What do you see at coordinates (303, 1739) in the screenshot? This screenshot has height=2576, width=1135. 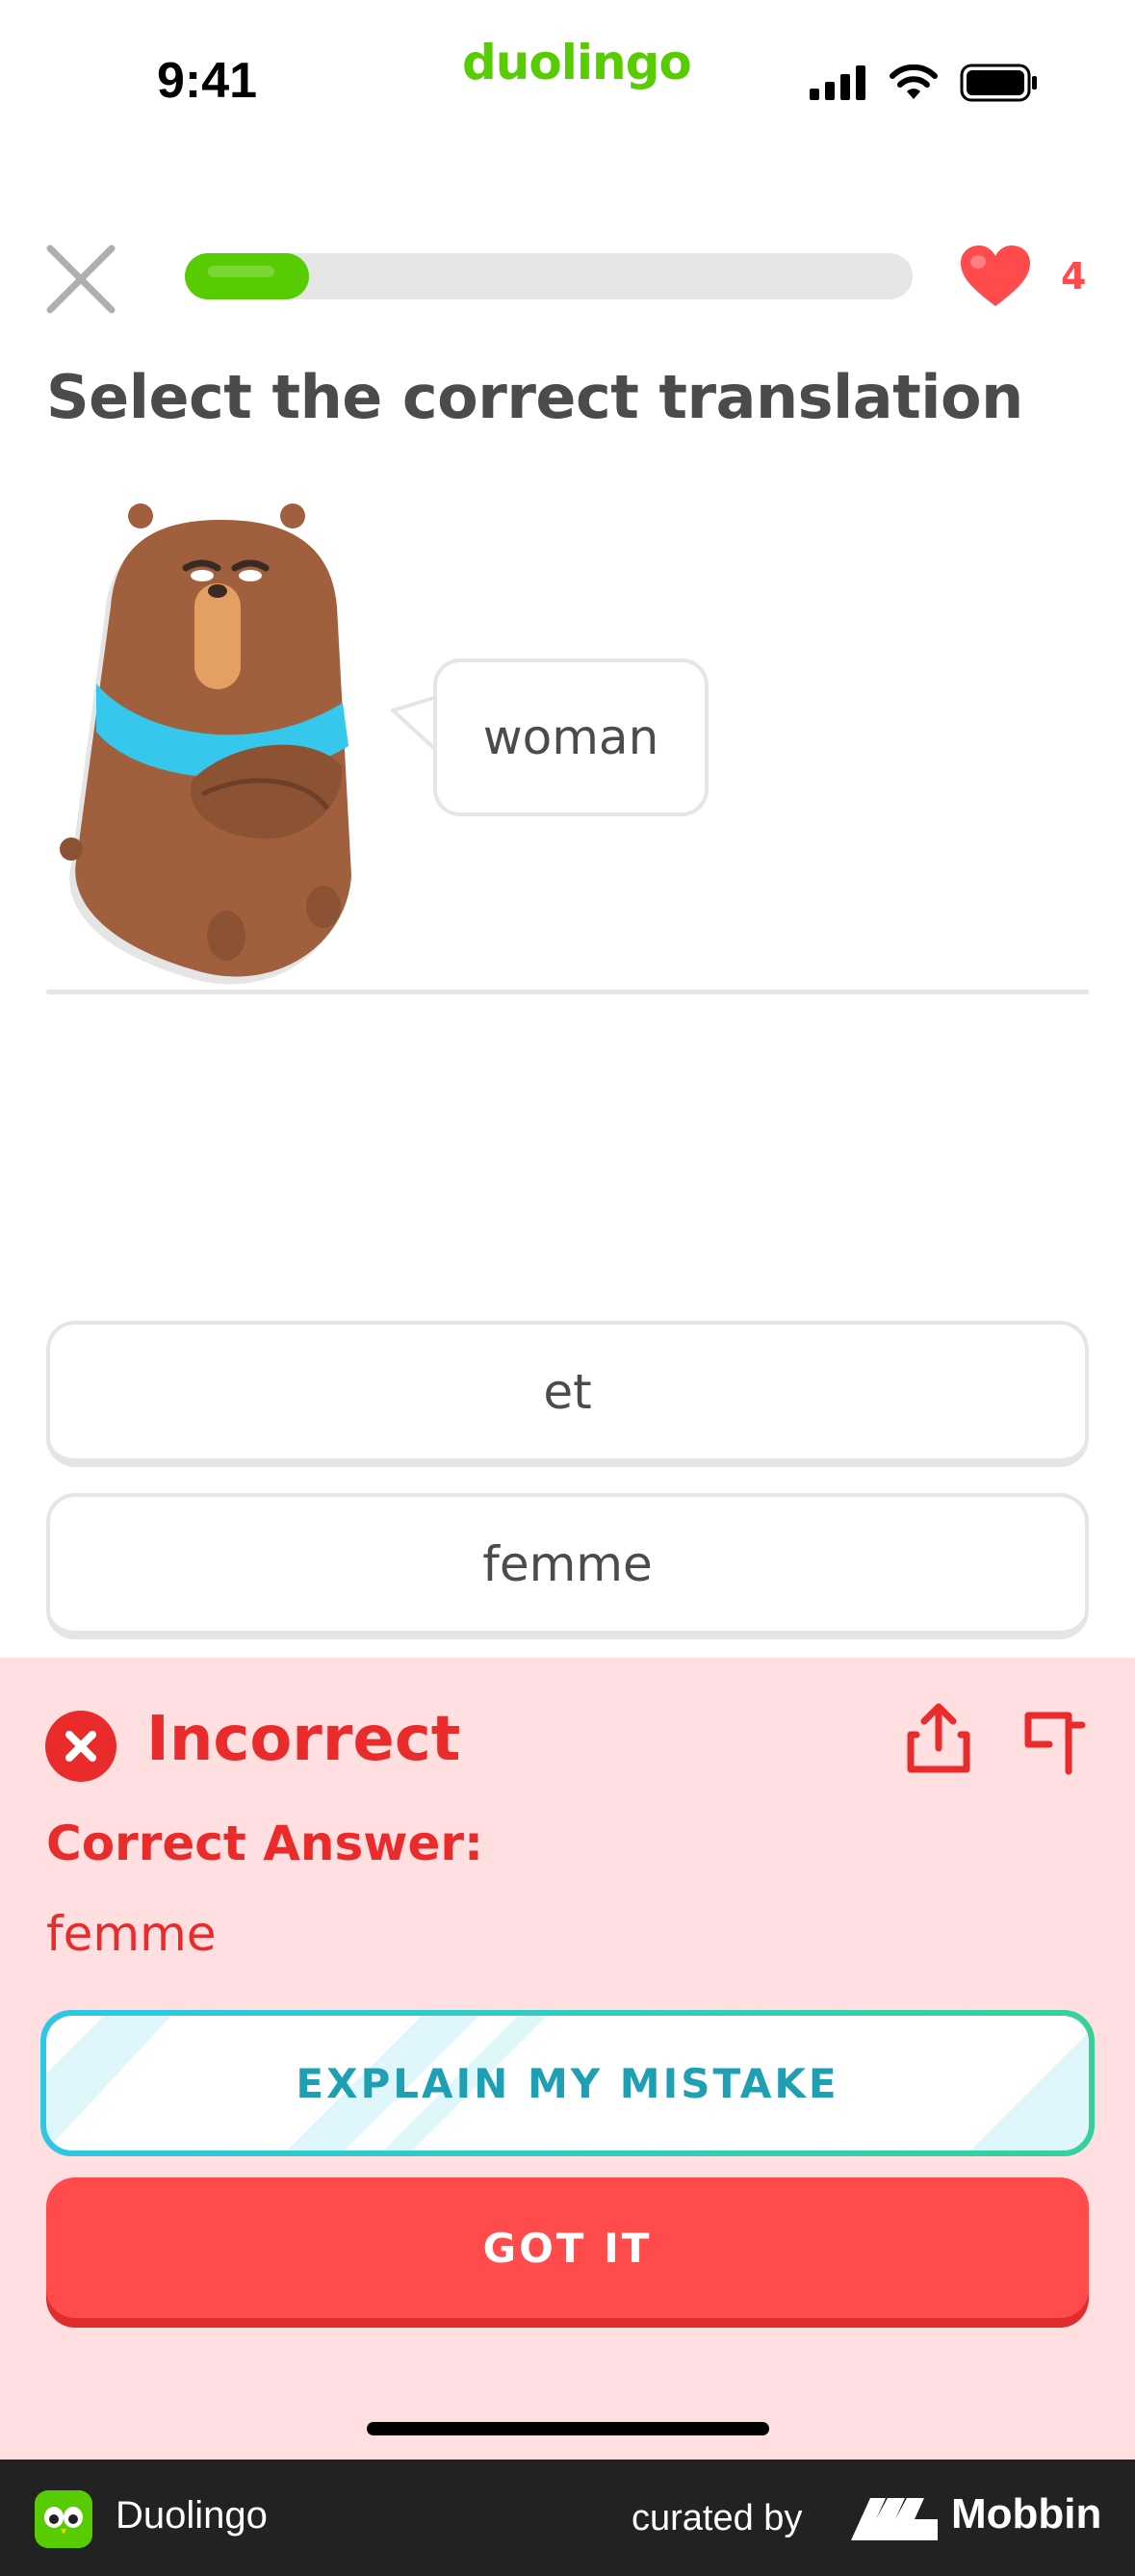 I see `feedback-title: Incorrect` at bounding box center [303, 1739].